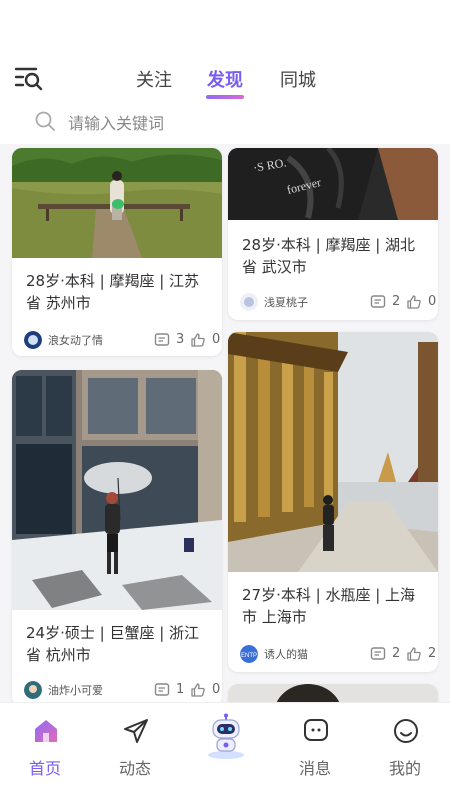 The image size is (450, 801). Describe the element at coordinates (45, 752) in the screenshot. I see `nav-home: 首页` at that location.